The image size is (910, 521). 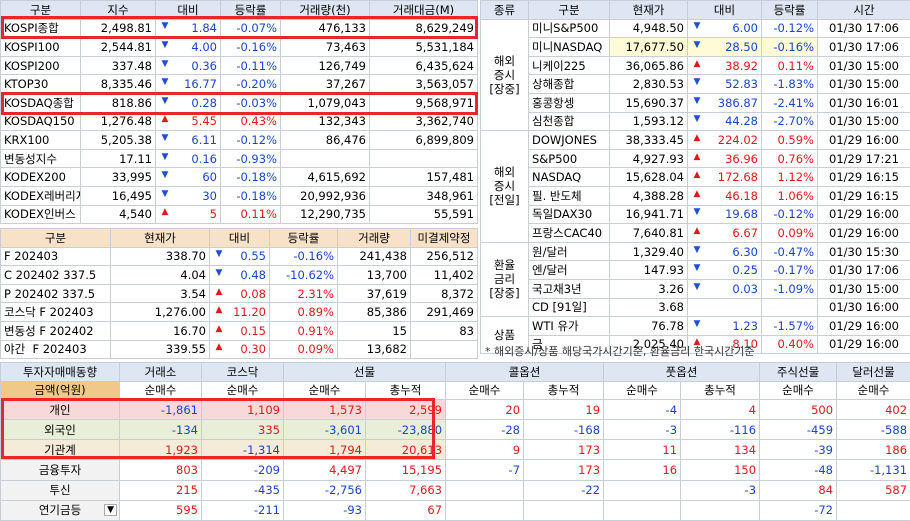 I want to click on global-row: 국고채3년3.26▼0.03-1.09%01/30 15:00, so click(x=695, y=288).